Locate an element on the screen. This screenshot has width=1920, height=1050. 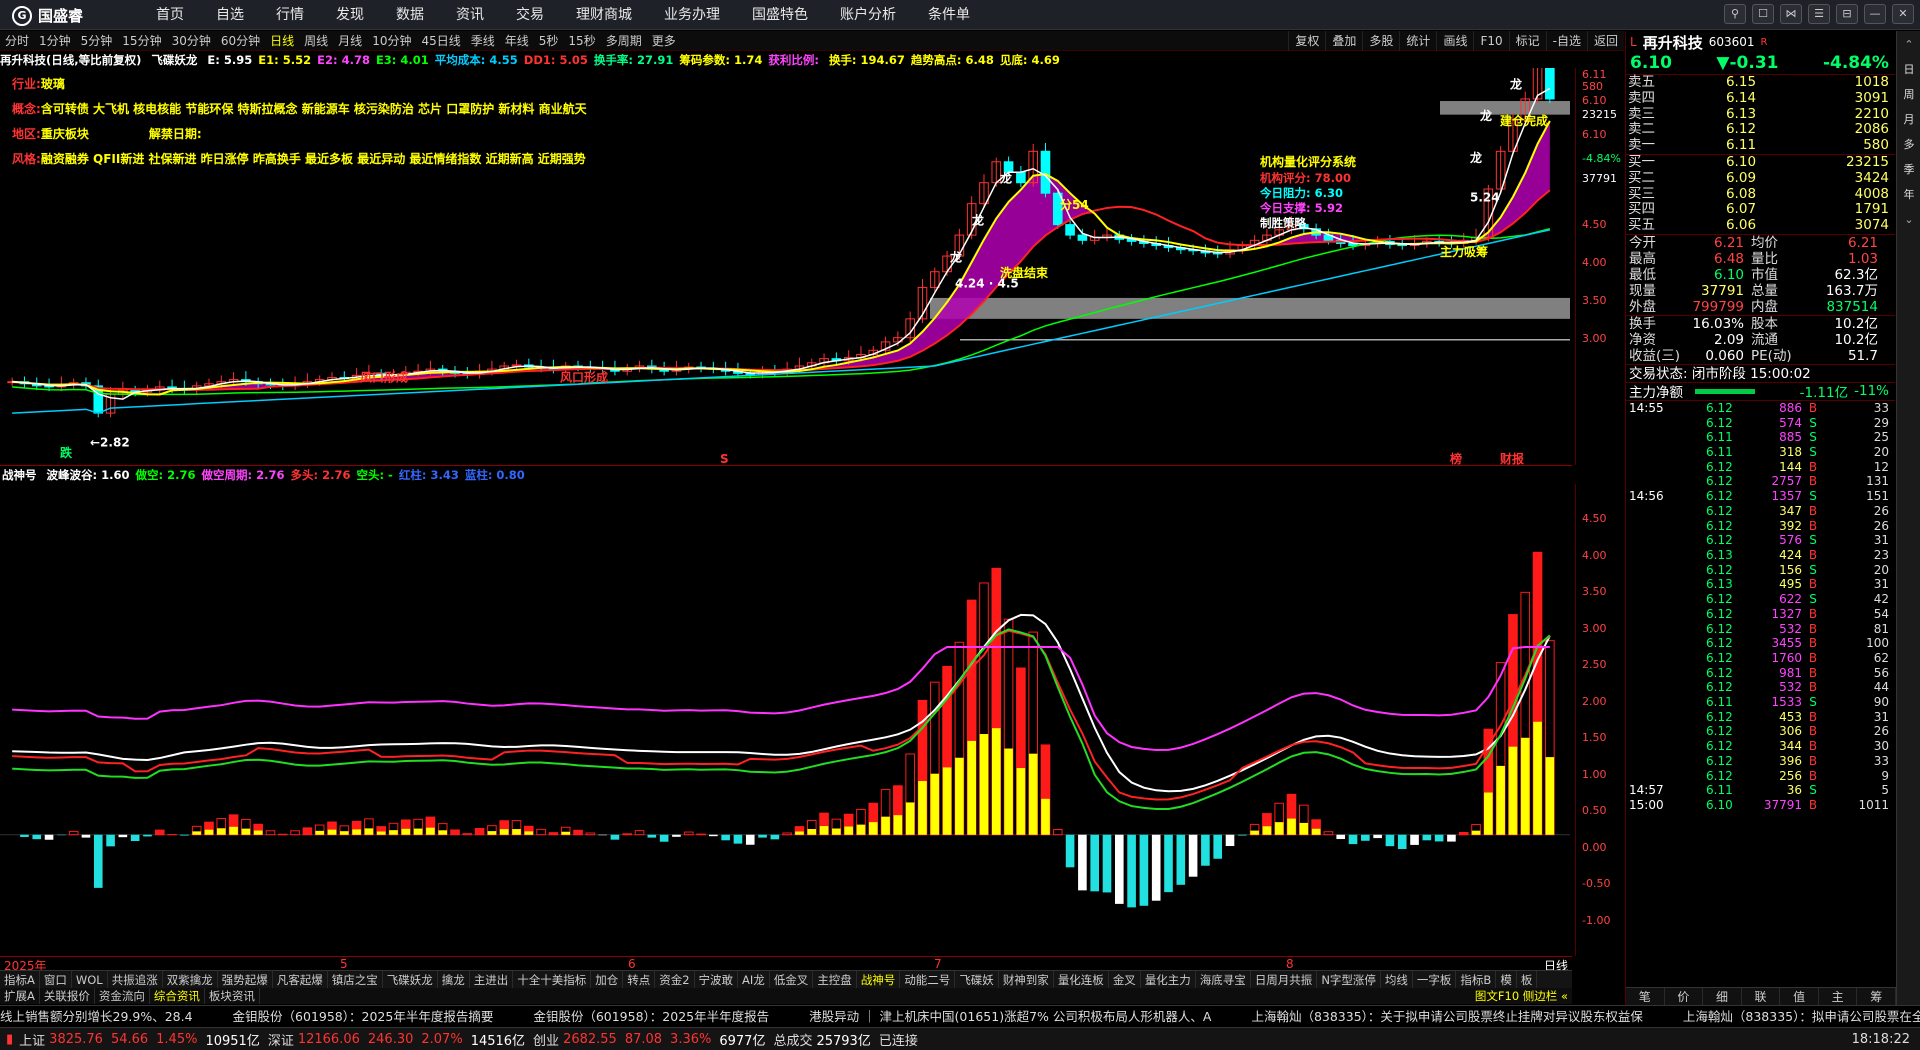
bid-row: 买二 6.09 3424 is located at coordinates (1760, 178).